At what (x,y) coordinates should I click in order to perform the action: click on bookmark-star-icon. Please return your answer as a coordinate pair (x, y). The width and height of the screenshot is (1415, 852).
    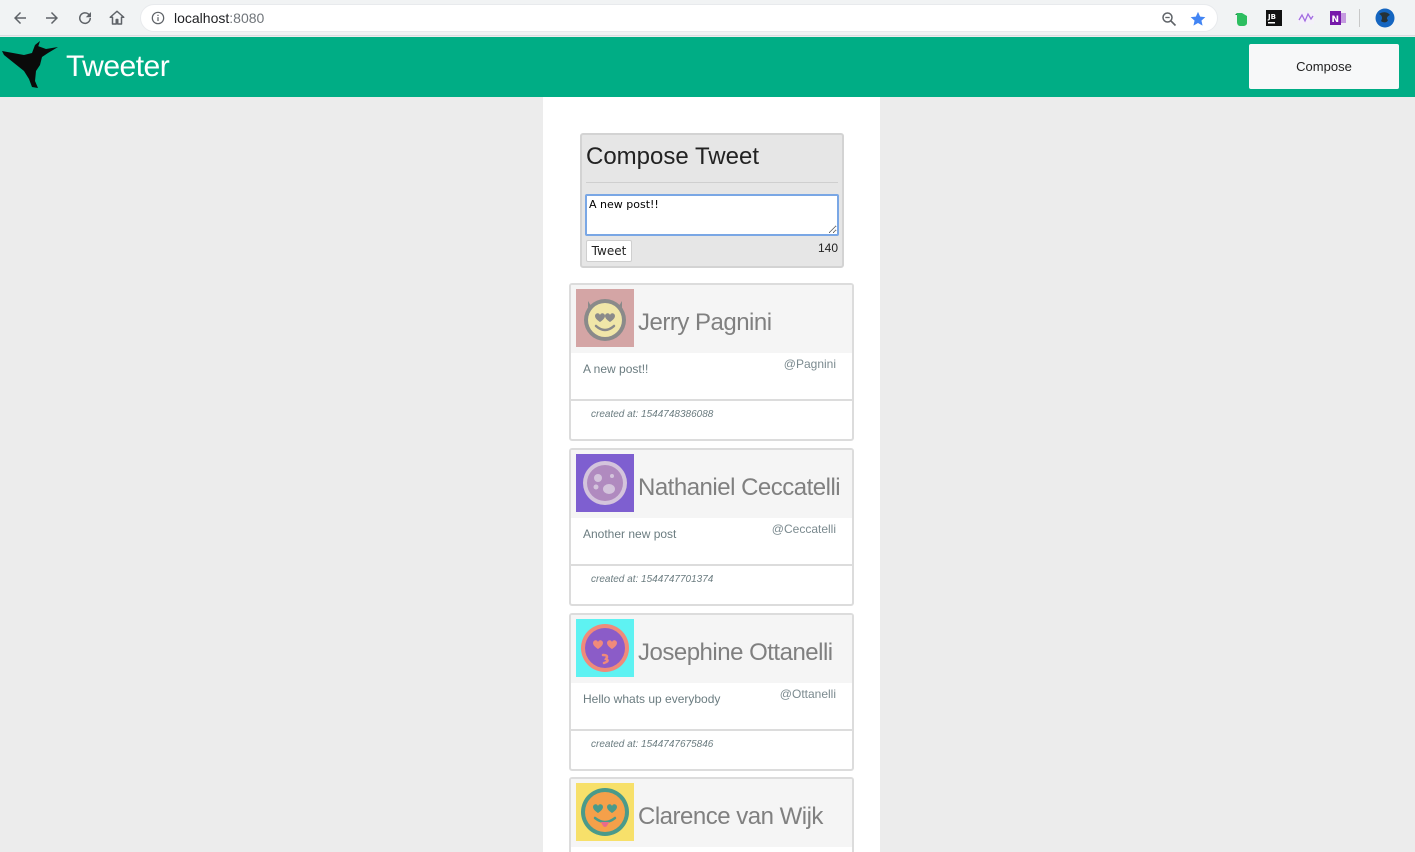
    Looking at the image, I should click on (1198, 19).